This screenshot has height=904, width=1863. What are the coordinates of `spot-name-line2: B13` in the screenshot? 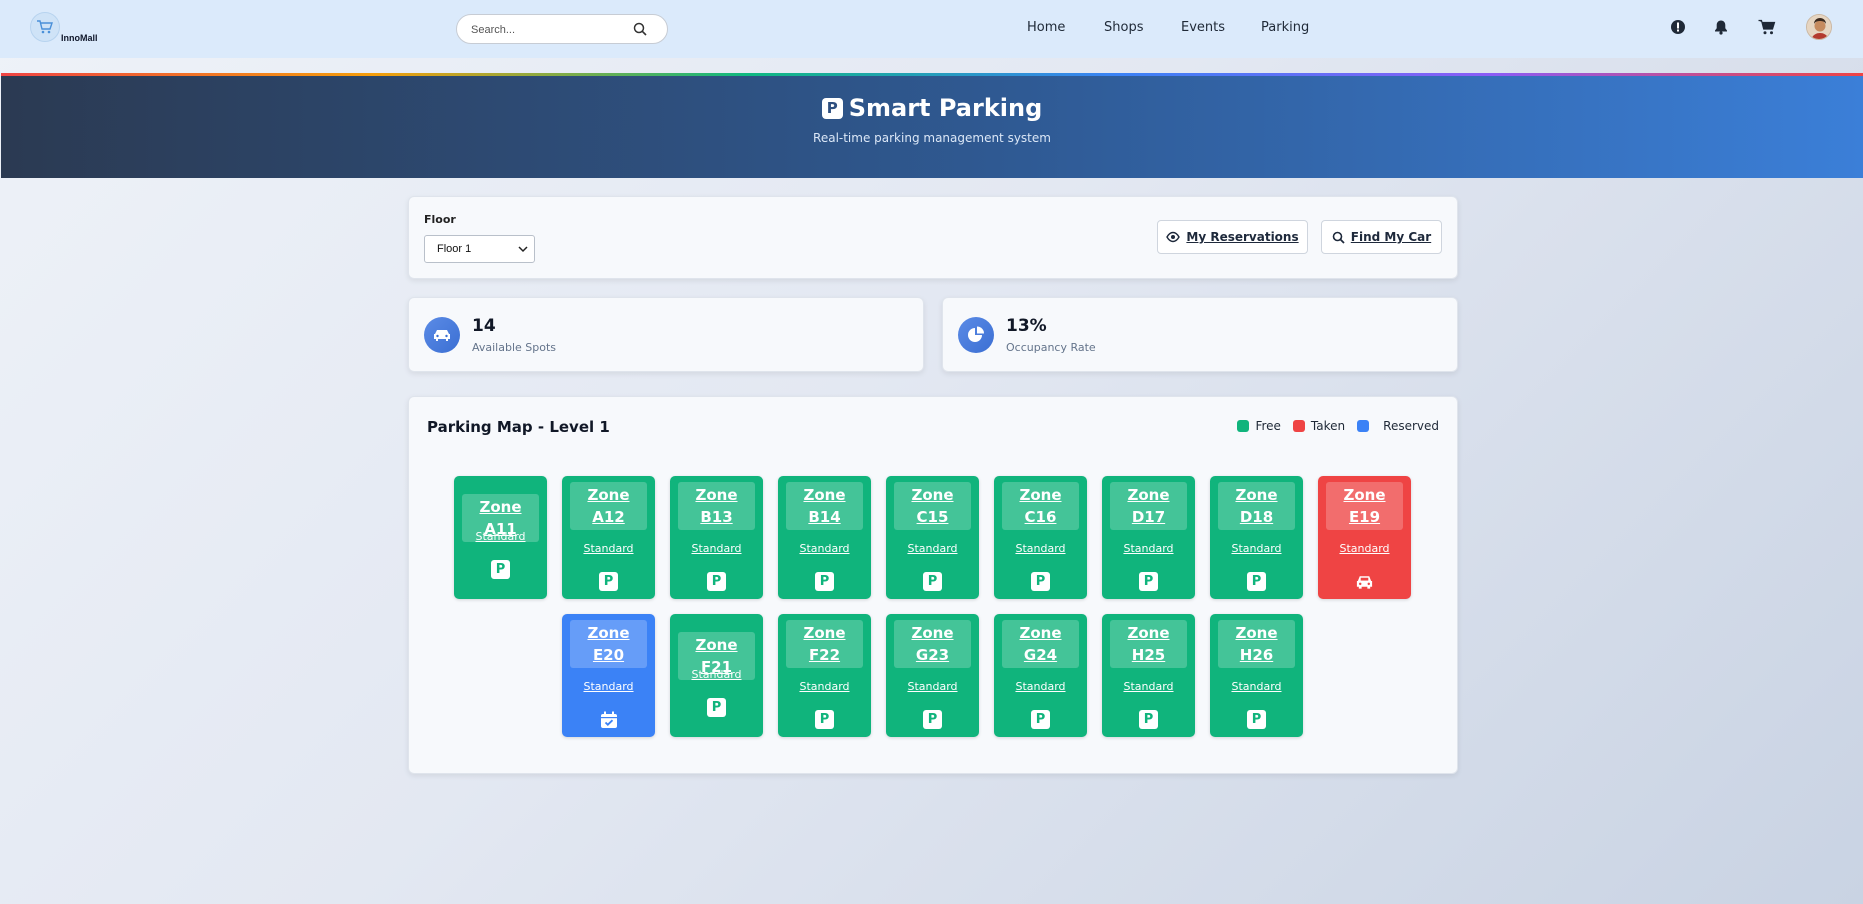 It's located at (716, 517).